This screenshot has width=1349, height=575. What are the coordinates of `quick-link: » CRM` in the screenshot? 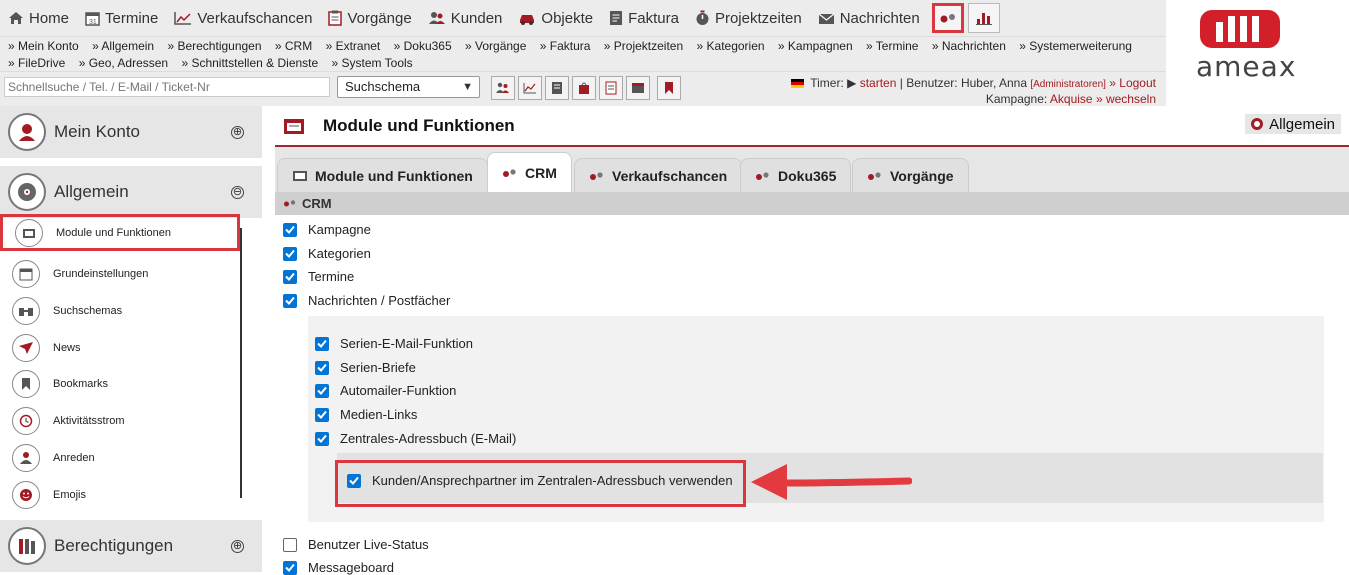 It's located at (293, 46).